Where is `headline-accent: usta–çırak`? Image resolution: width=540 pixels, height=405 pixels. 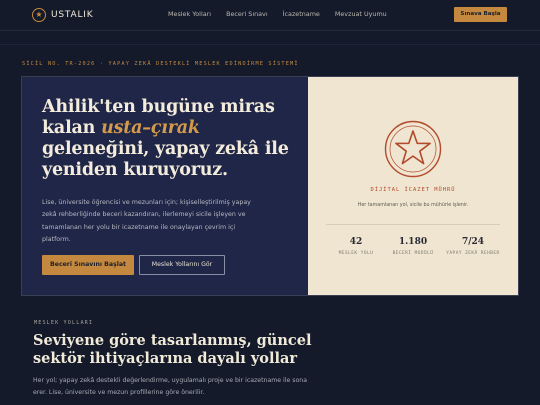 headline-accent: usta–çırak is located at coordinates (150, 128).